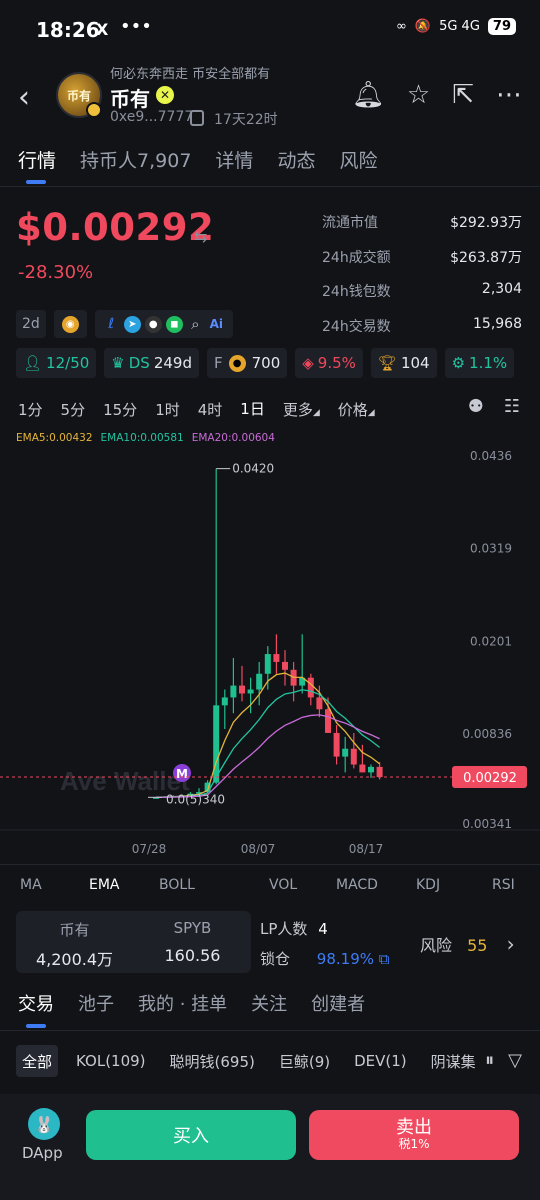 The image size is (540, 1200). I want to click on layers-chip: ◈ 9.5%, so click(329, 363).